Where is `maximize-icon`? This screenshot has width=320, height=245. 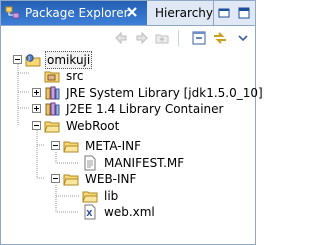 maximize-icon is located at coordinates (244, 13).